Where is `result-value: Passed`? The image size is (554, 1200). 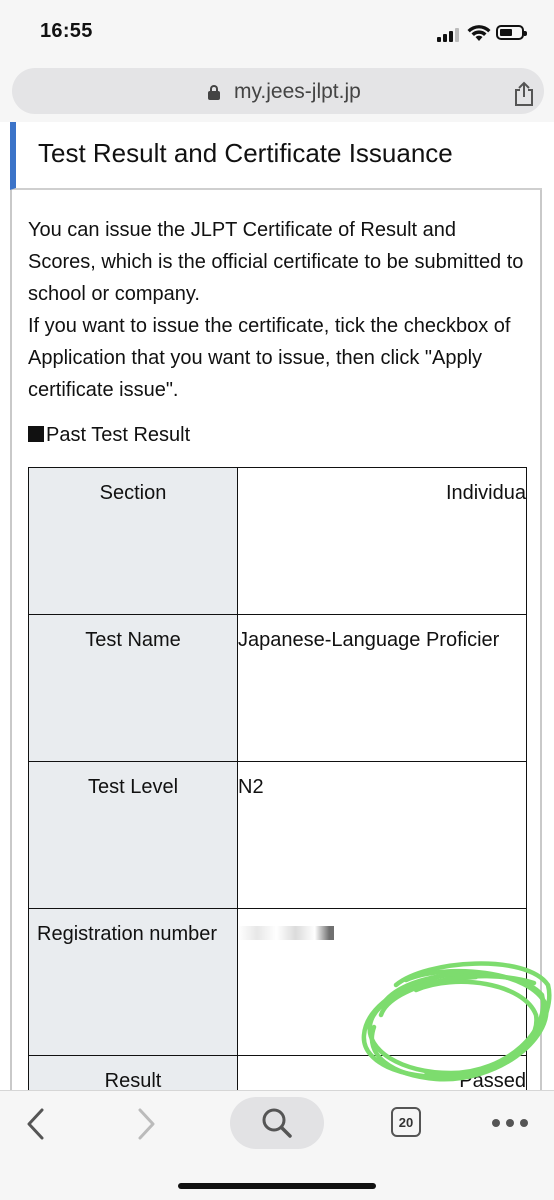 result-value: Passed is located at coordinates (382, 1072).